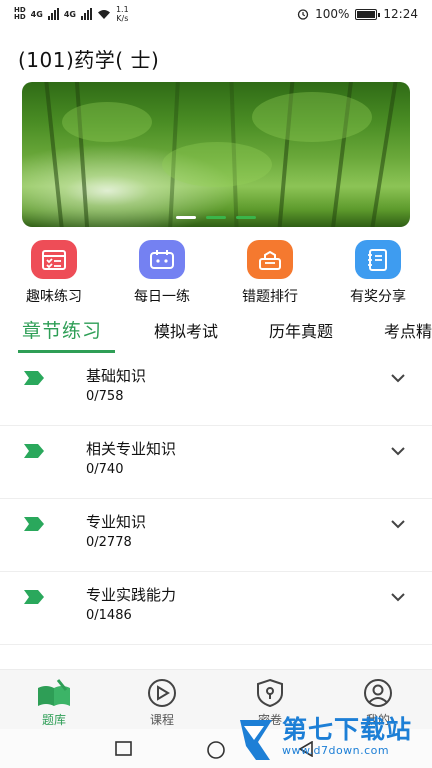  What do you see at coordinates (400, 14) in the screenshot?
I see `clock: 12:24` at bounding box center [400, 14].